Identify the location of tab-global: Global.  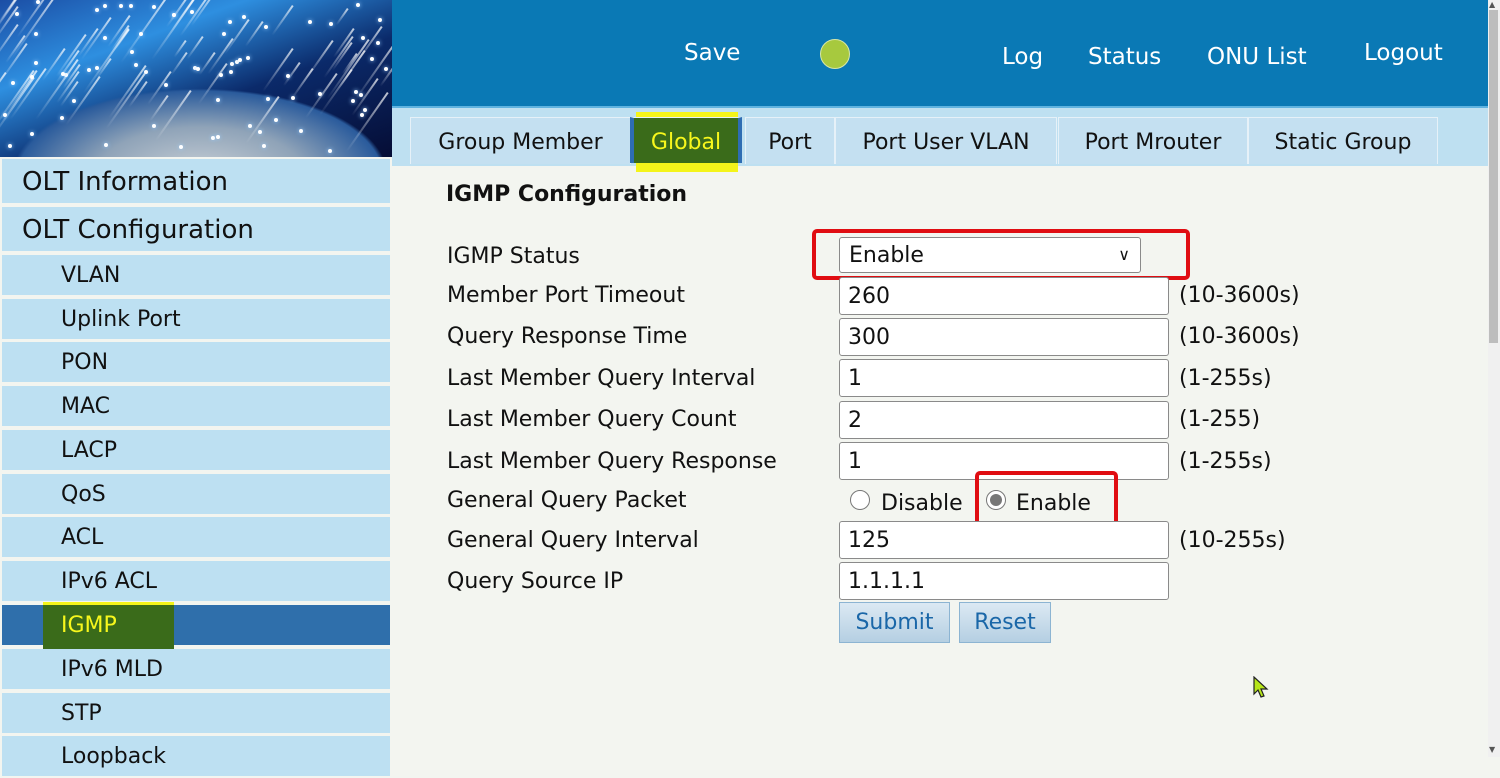
(686, 140).